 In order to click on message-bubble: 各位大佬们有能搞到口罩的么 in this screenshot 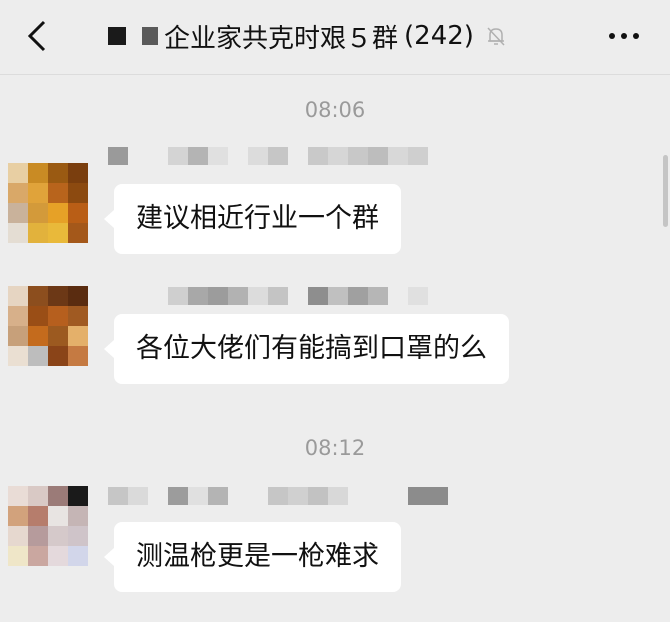, I will do `click(306, 349)`.